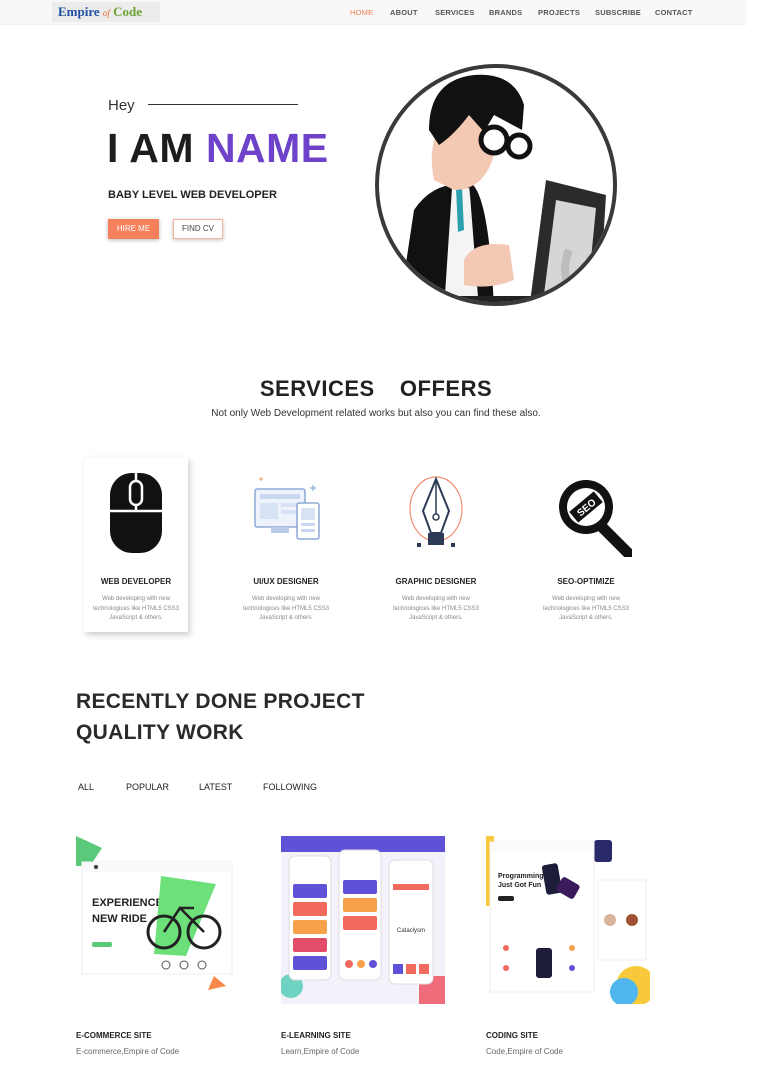 Image resolution: width=768 pixels, height=1076 pixels. I want to click on hero-title-name: NAME, so click(267, 148).